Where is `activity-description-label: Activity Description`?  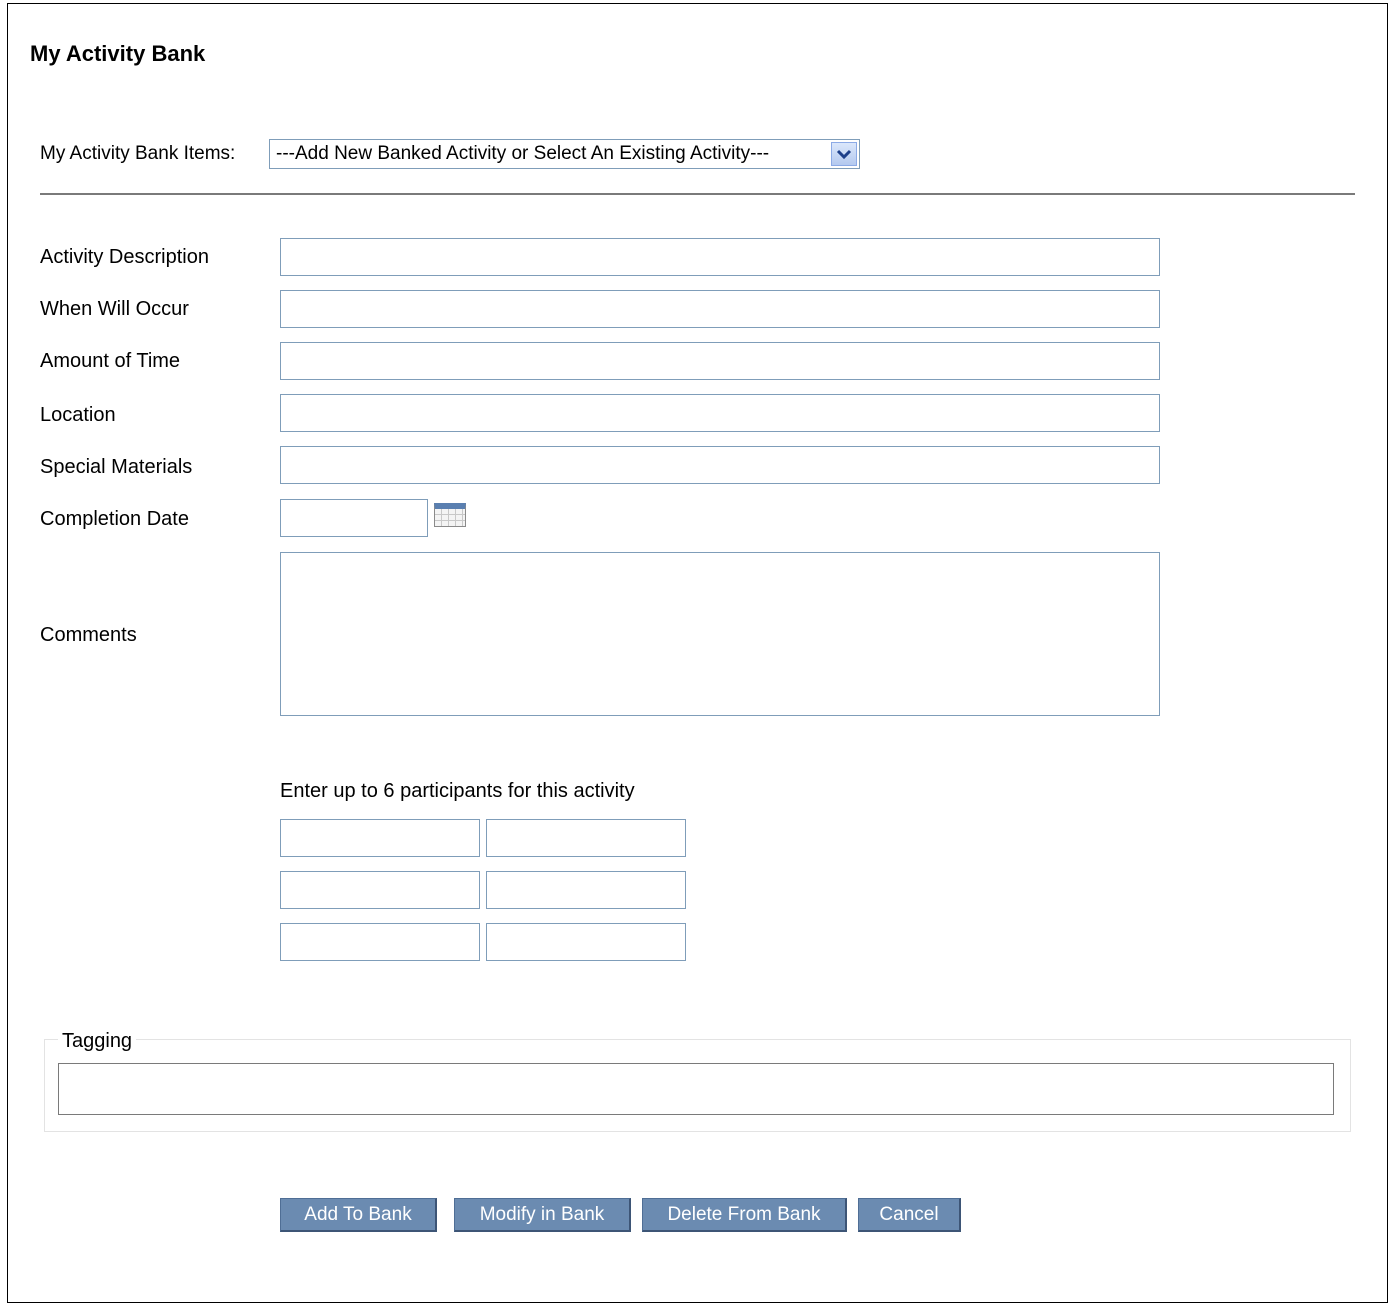 activity-description-label: Activity Description is located at coordinates (124, 257).